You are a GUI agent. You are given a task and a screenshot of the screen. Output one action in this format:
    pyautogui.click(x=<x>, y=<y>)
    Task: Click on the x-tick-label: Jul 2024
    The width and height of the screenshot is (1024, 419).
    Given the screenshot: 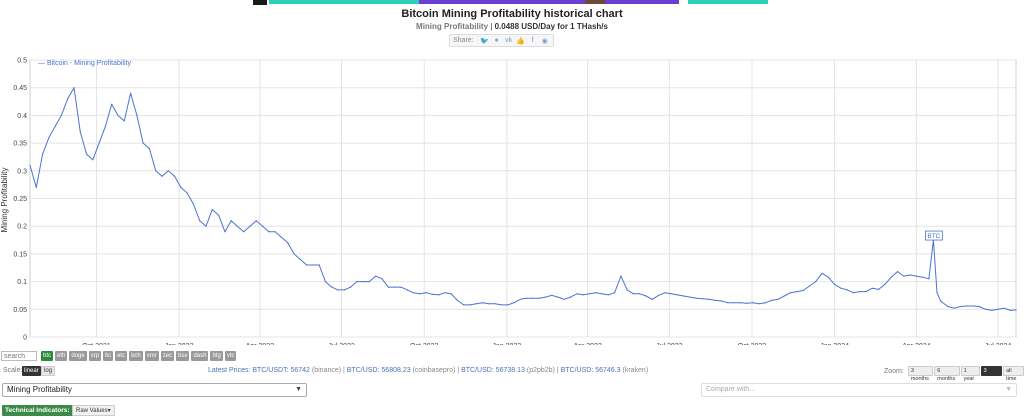 What is the action you would take?
    pyautogui.click(x=998, y=344)
    